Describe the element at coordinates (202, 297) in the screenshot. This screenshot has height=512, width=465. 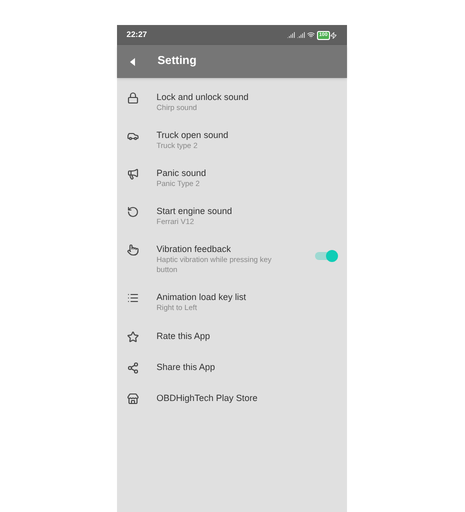
I see `setting-title: Animation load key list` at that location.